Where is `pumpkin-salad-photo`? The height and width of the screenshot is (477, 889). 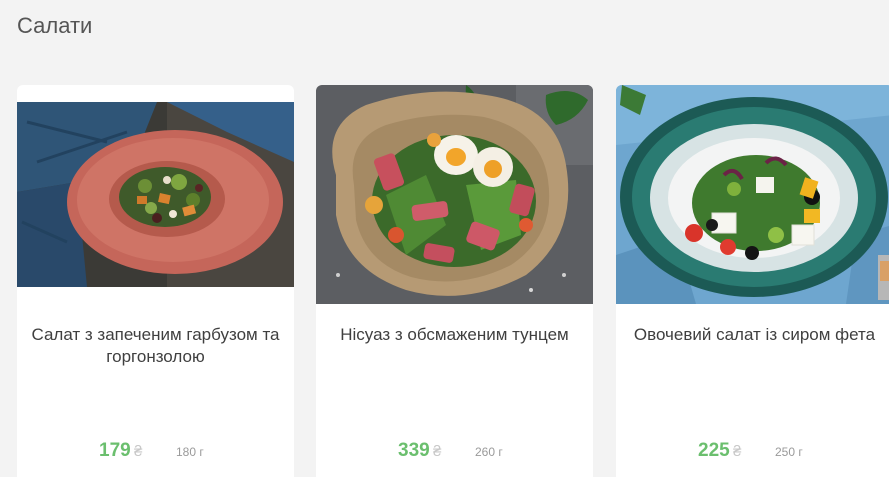 pumpkin-salad-photo is located at coordinates (155, 194).